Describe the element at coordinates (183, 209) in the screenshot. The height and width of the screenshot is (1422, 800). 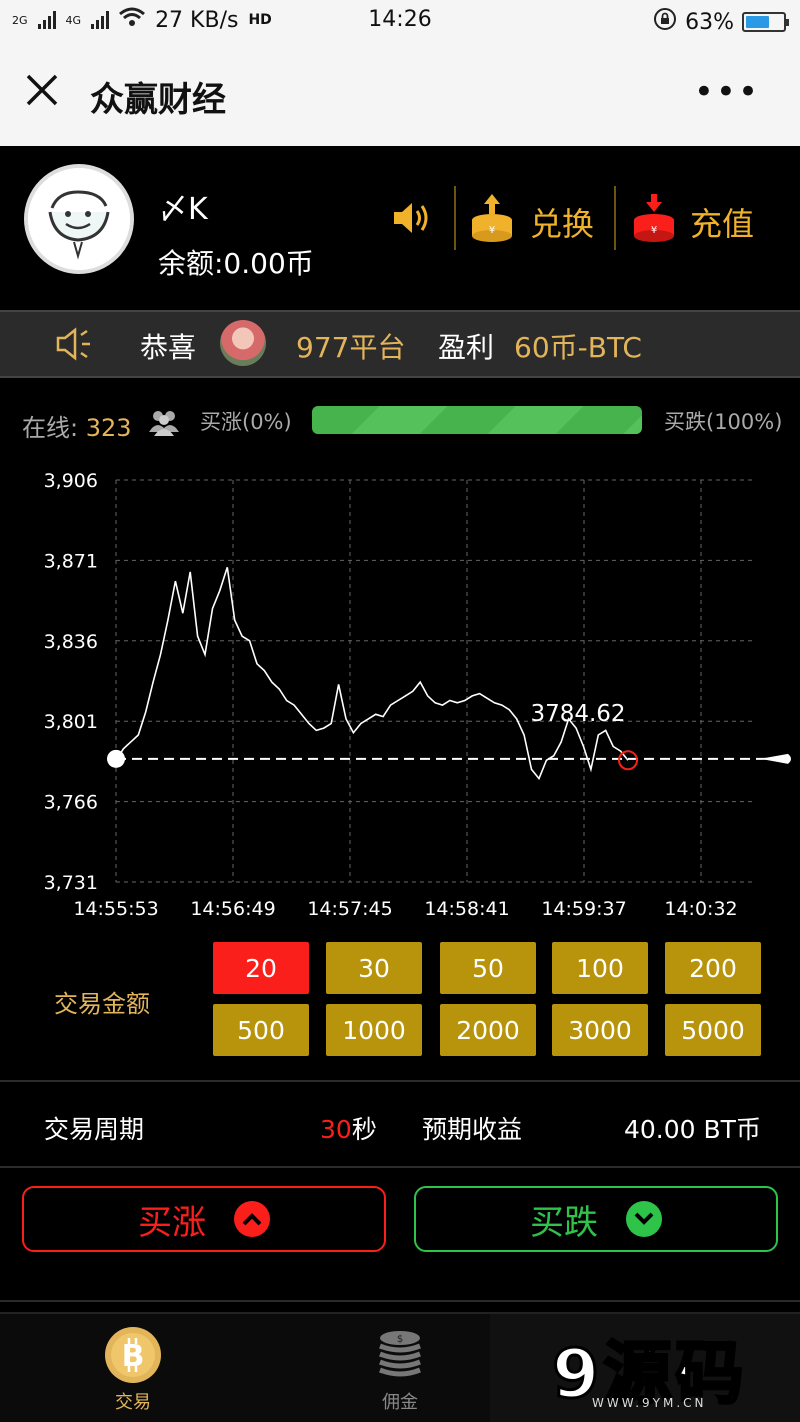
I see `username: 〆K` at that location.